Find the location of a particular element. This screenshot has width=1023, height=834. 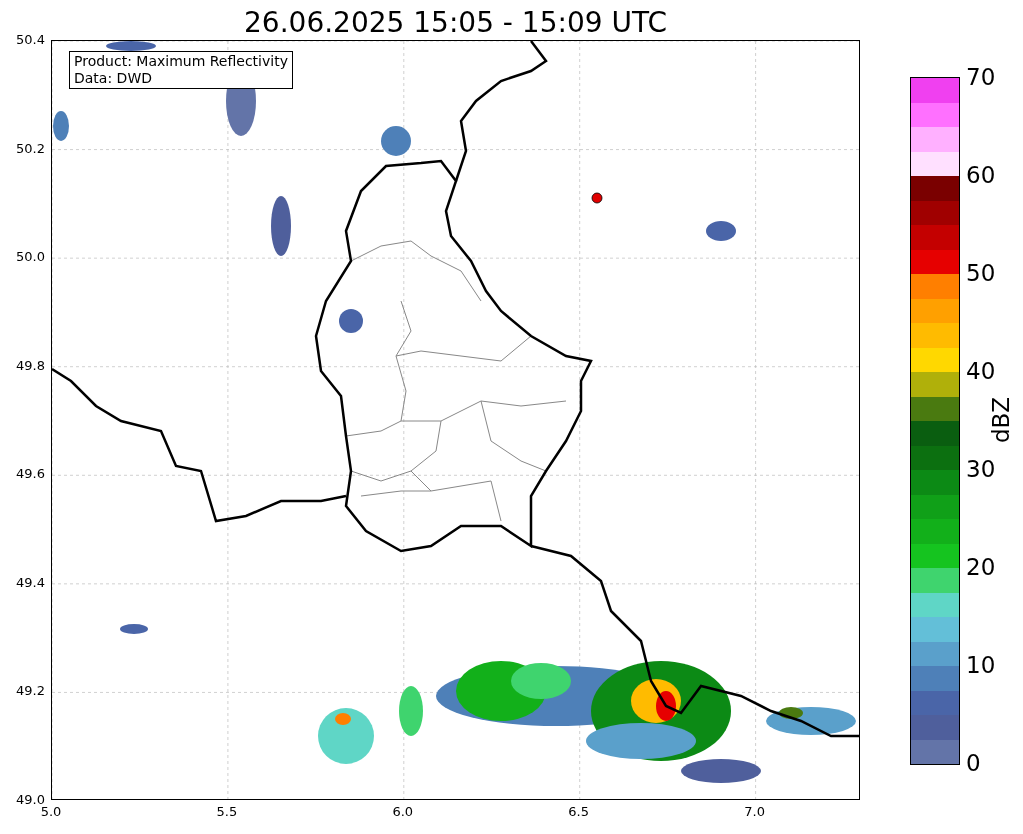

x-tick-label: 6.0 is located at coordinates (403, 812).